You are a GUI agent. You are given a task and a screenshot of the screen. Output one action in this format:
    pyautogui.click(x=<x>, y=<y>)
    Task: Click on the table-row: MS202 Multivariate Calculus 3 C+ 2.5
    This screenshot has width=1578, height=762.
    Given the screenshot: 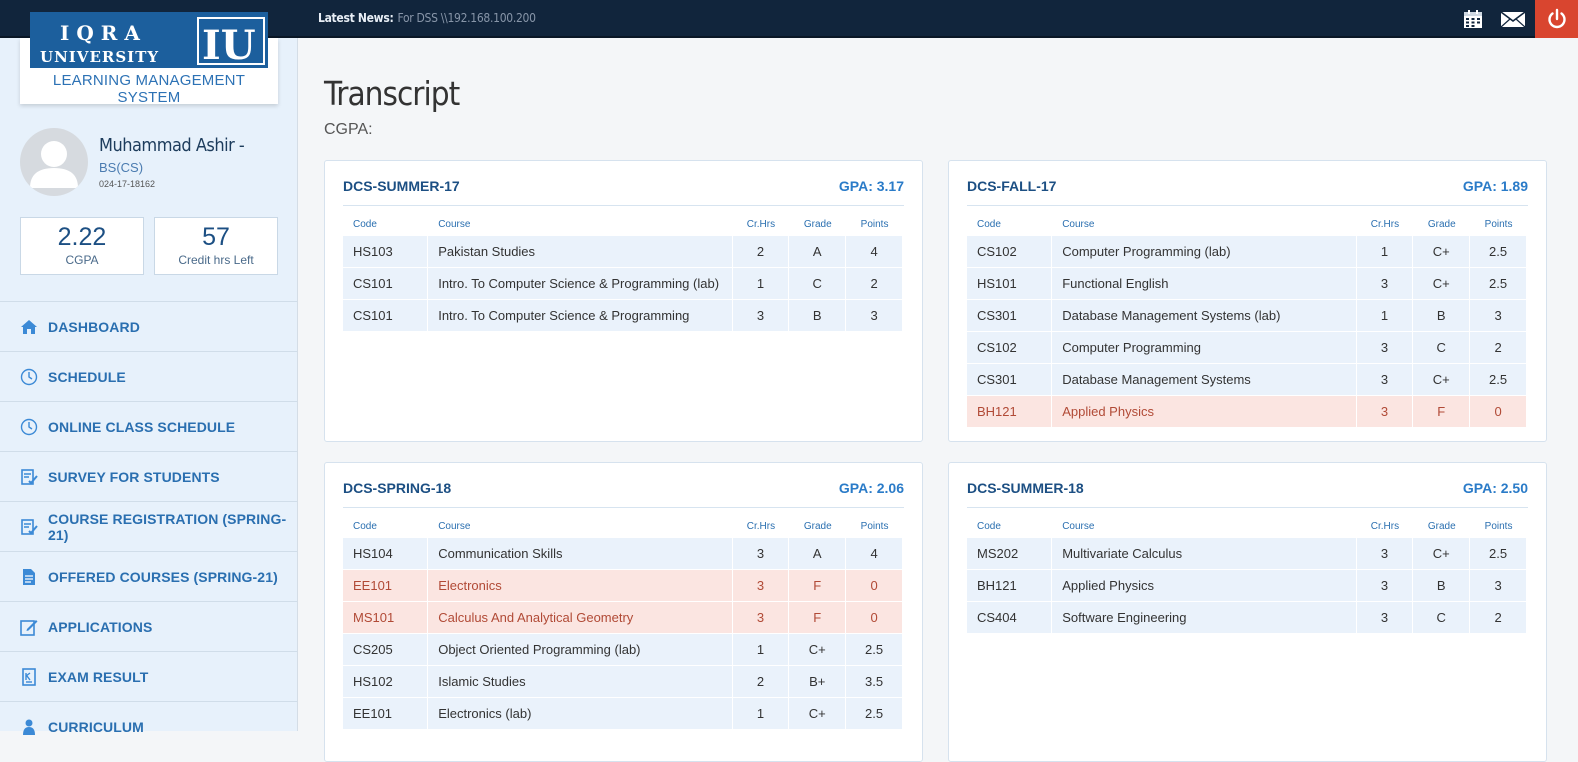 What is the action you would take?
    pyautogui.click(x=1247, y=554)
    